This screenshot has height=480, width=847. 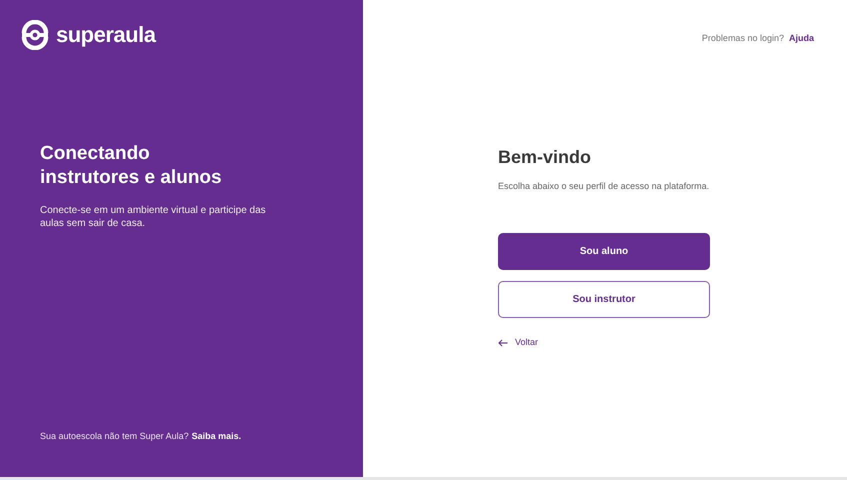 I want to click on left-arrow-icon, so click(x=503, y=342).